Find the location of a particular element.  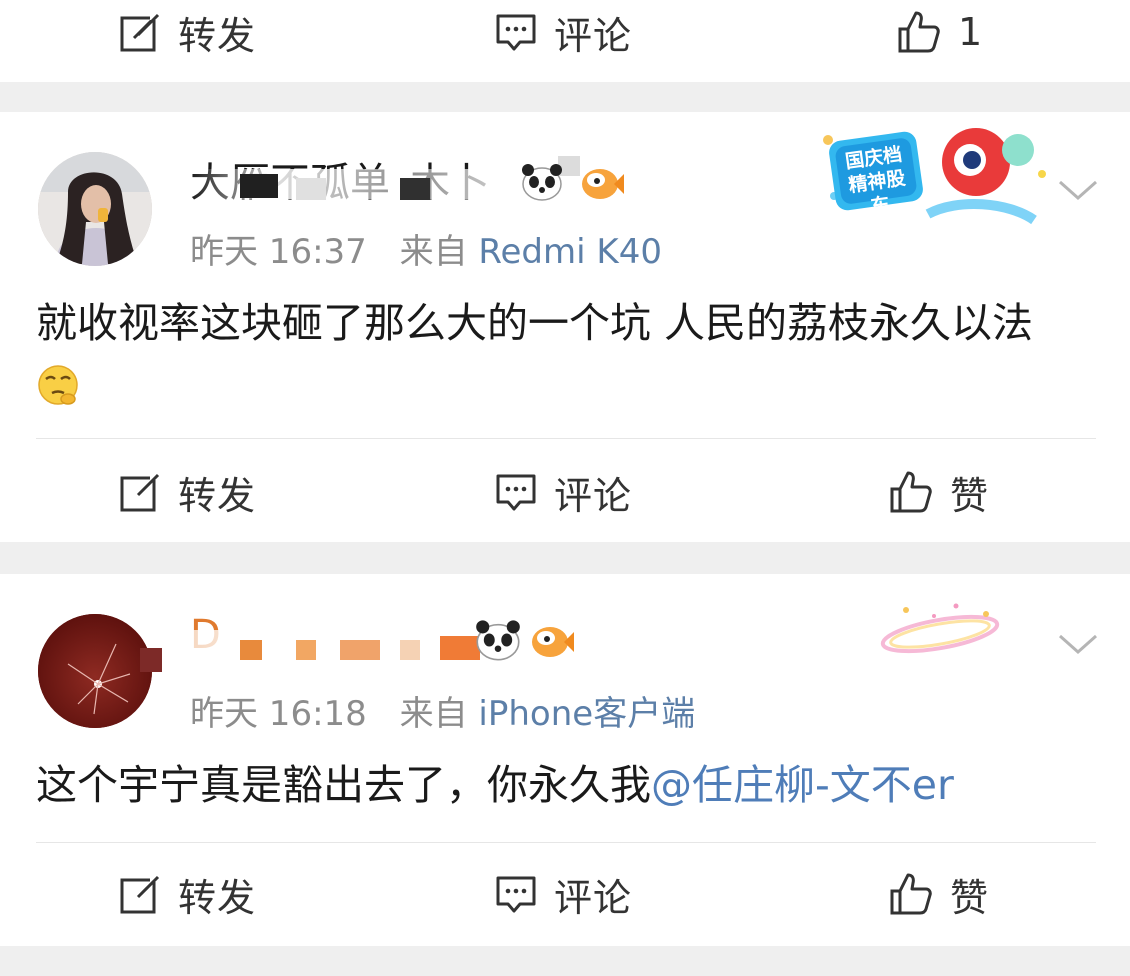

previous-post-action-bar: 转发 评论 1 is located at coordinates (565, 41).